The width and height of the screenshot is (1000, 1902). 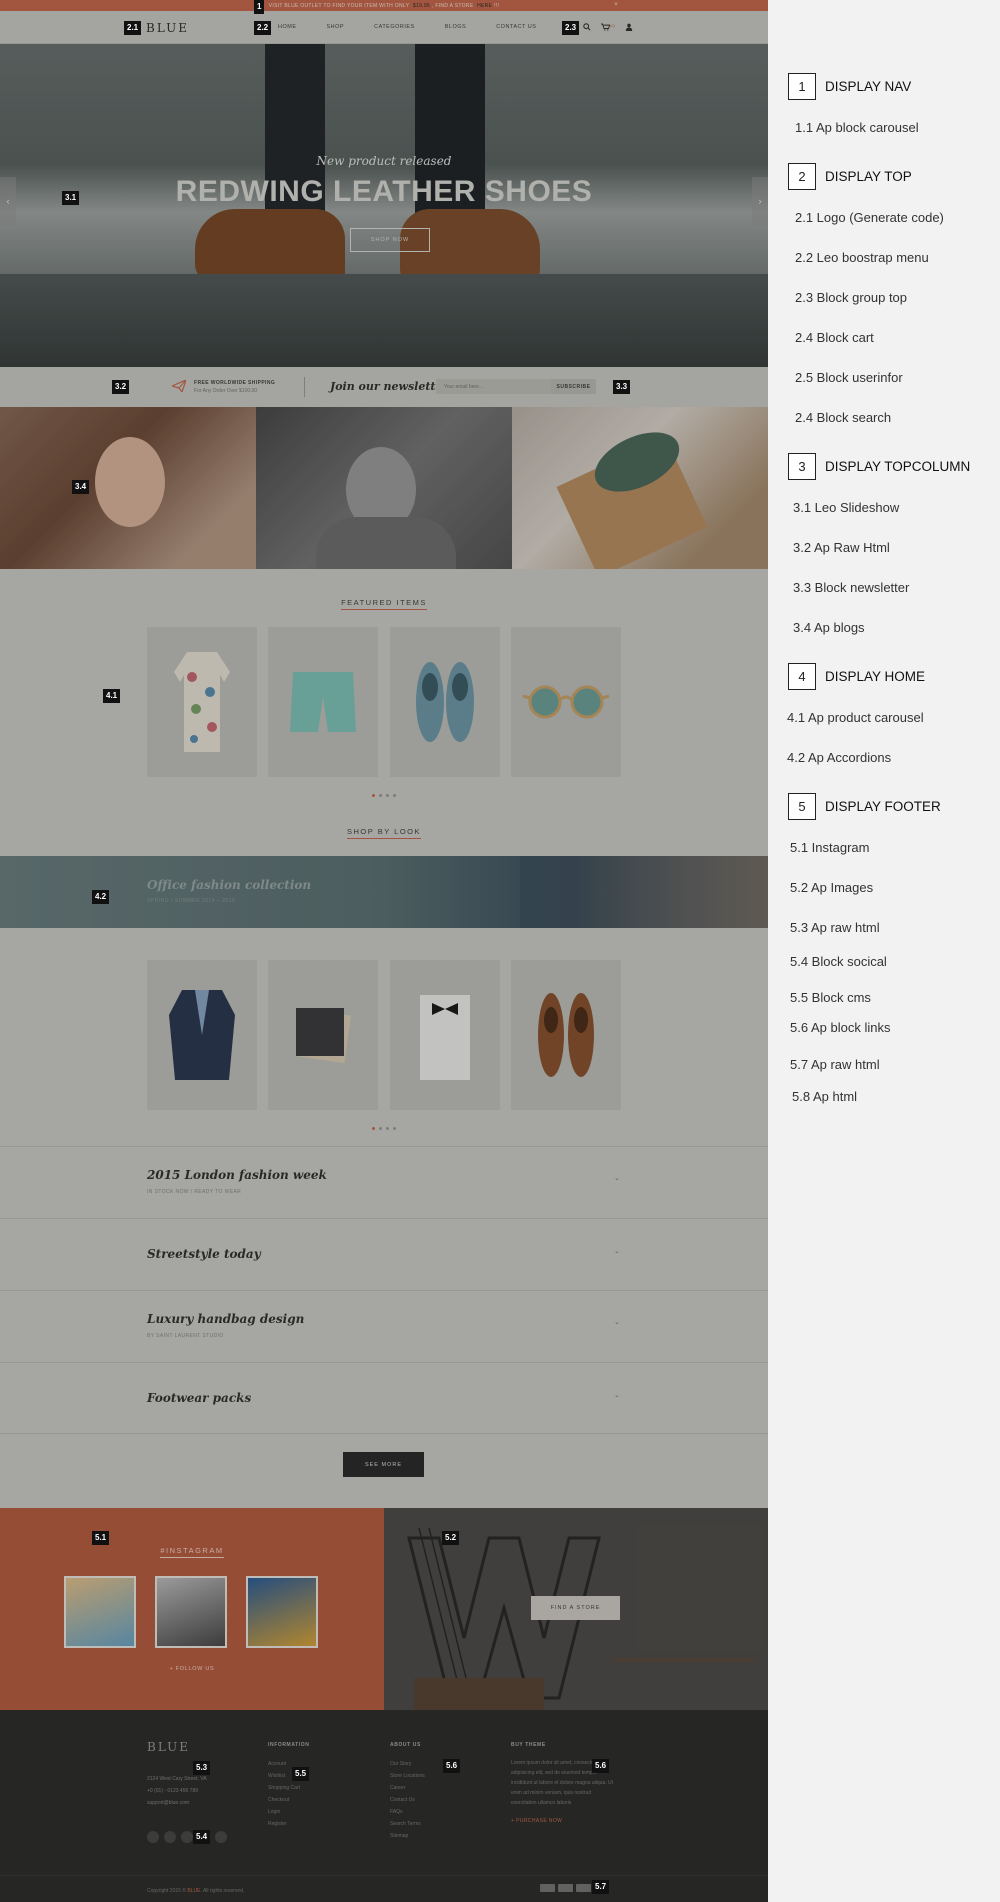 I want to click on legend-item: 3.3 Block newsletter, so click(x=851, y=587).